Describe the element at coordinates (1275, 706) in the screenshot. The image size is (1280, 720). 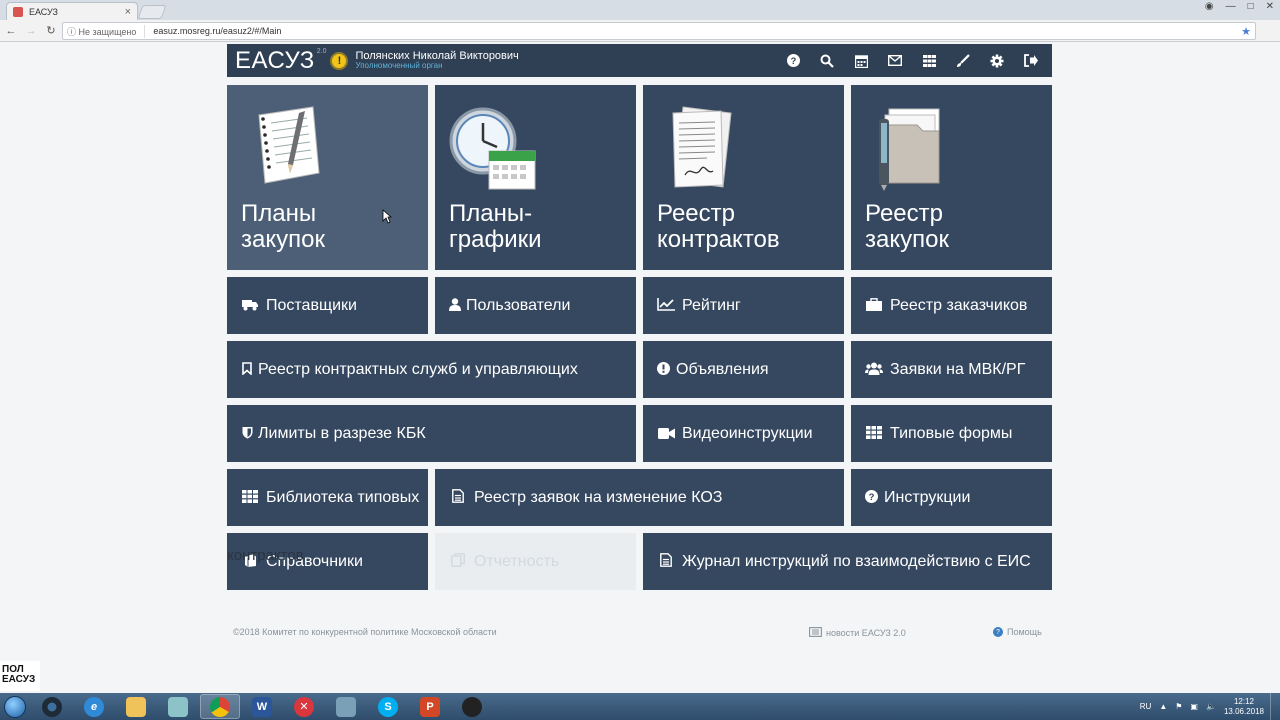
I see `show-desktop-button` at that location.